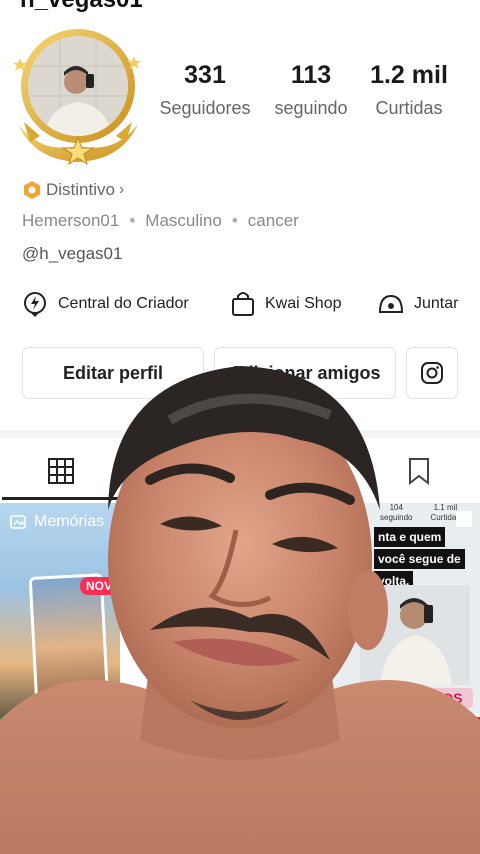 This screenshot has width=480, height=854. I want to click on instagram-icon, so click(432, 373).